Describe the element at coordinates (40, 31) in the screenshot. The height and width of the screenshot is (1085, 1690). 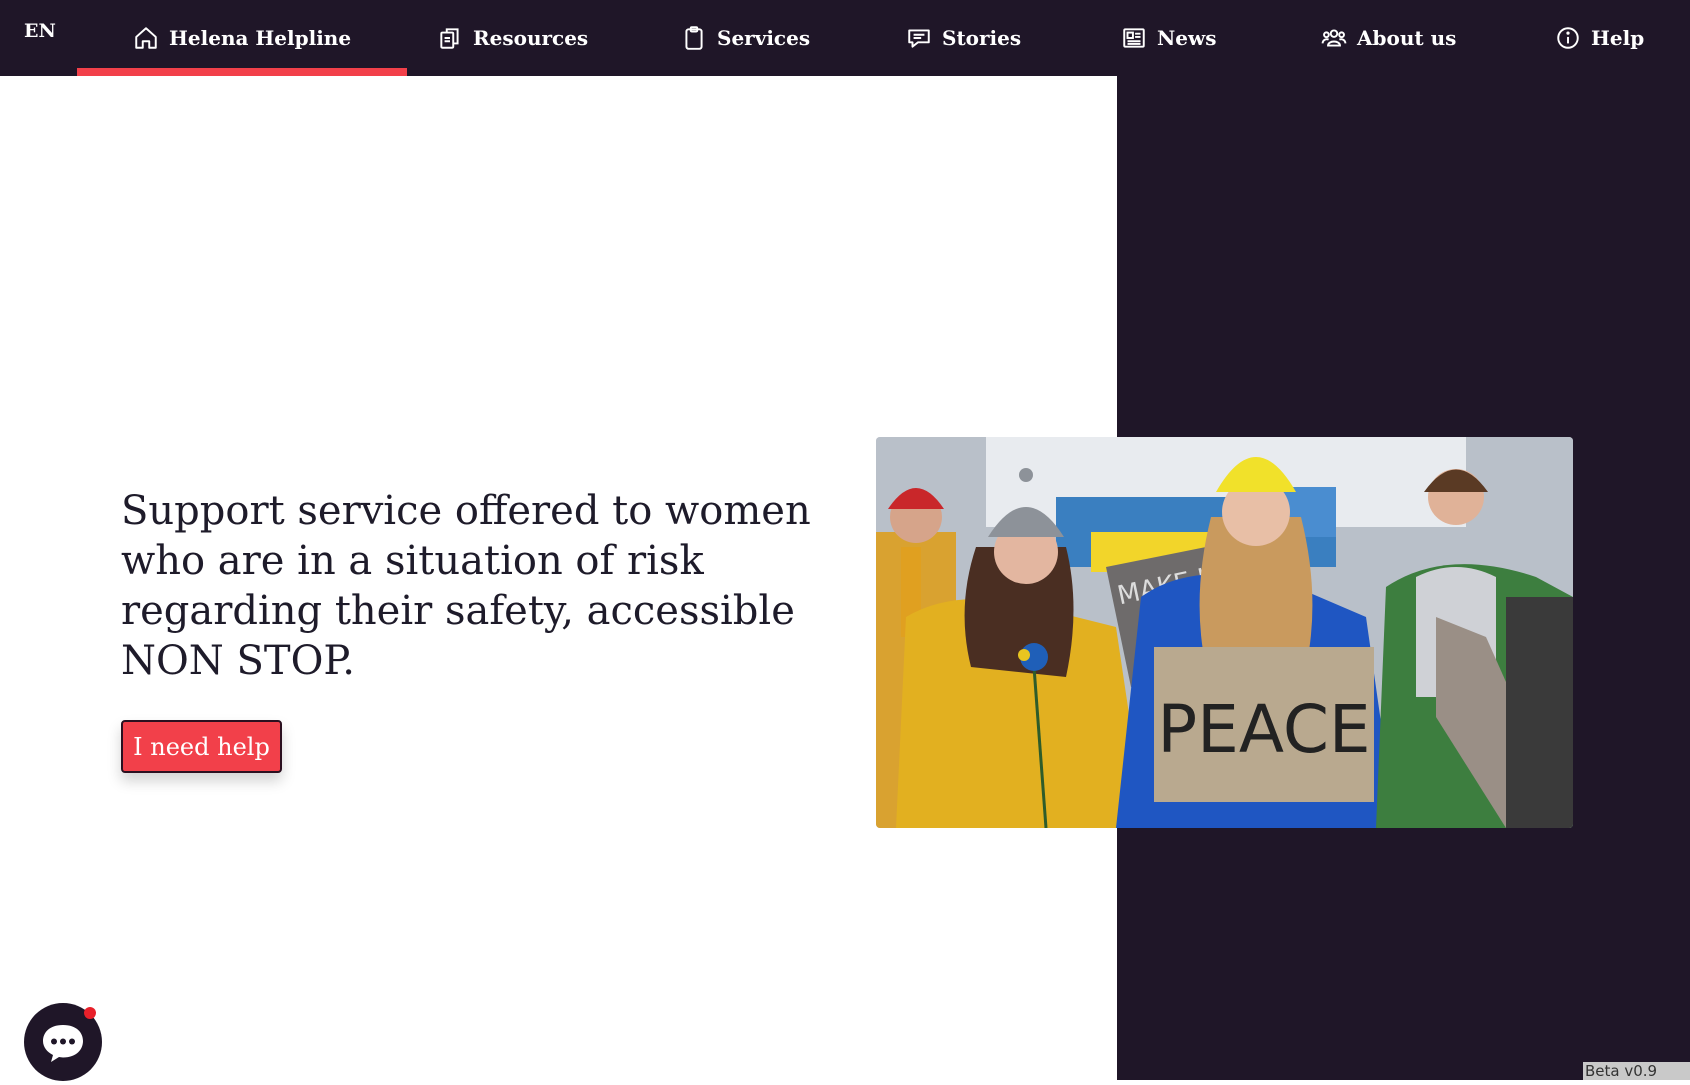
I see `language-selector: EN` at that location.